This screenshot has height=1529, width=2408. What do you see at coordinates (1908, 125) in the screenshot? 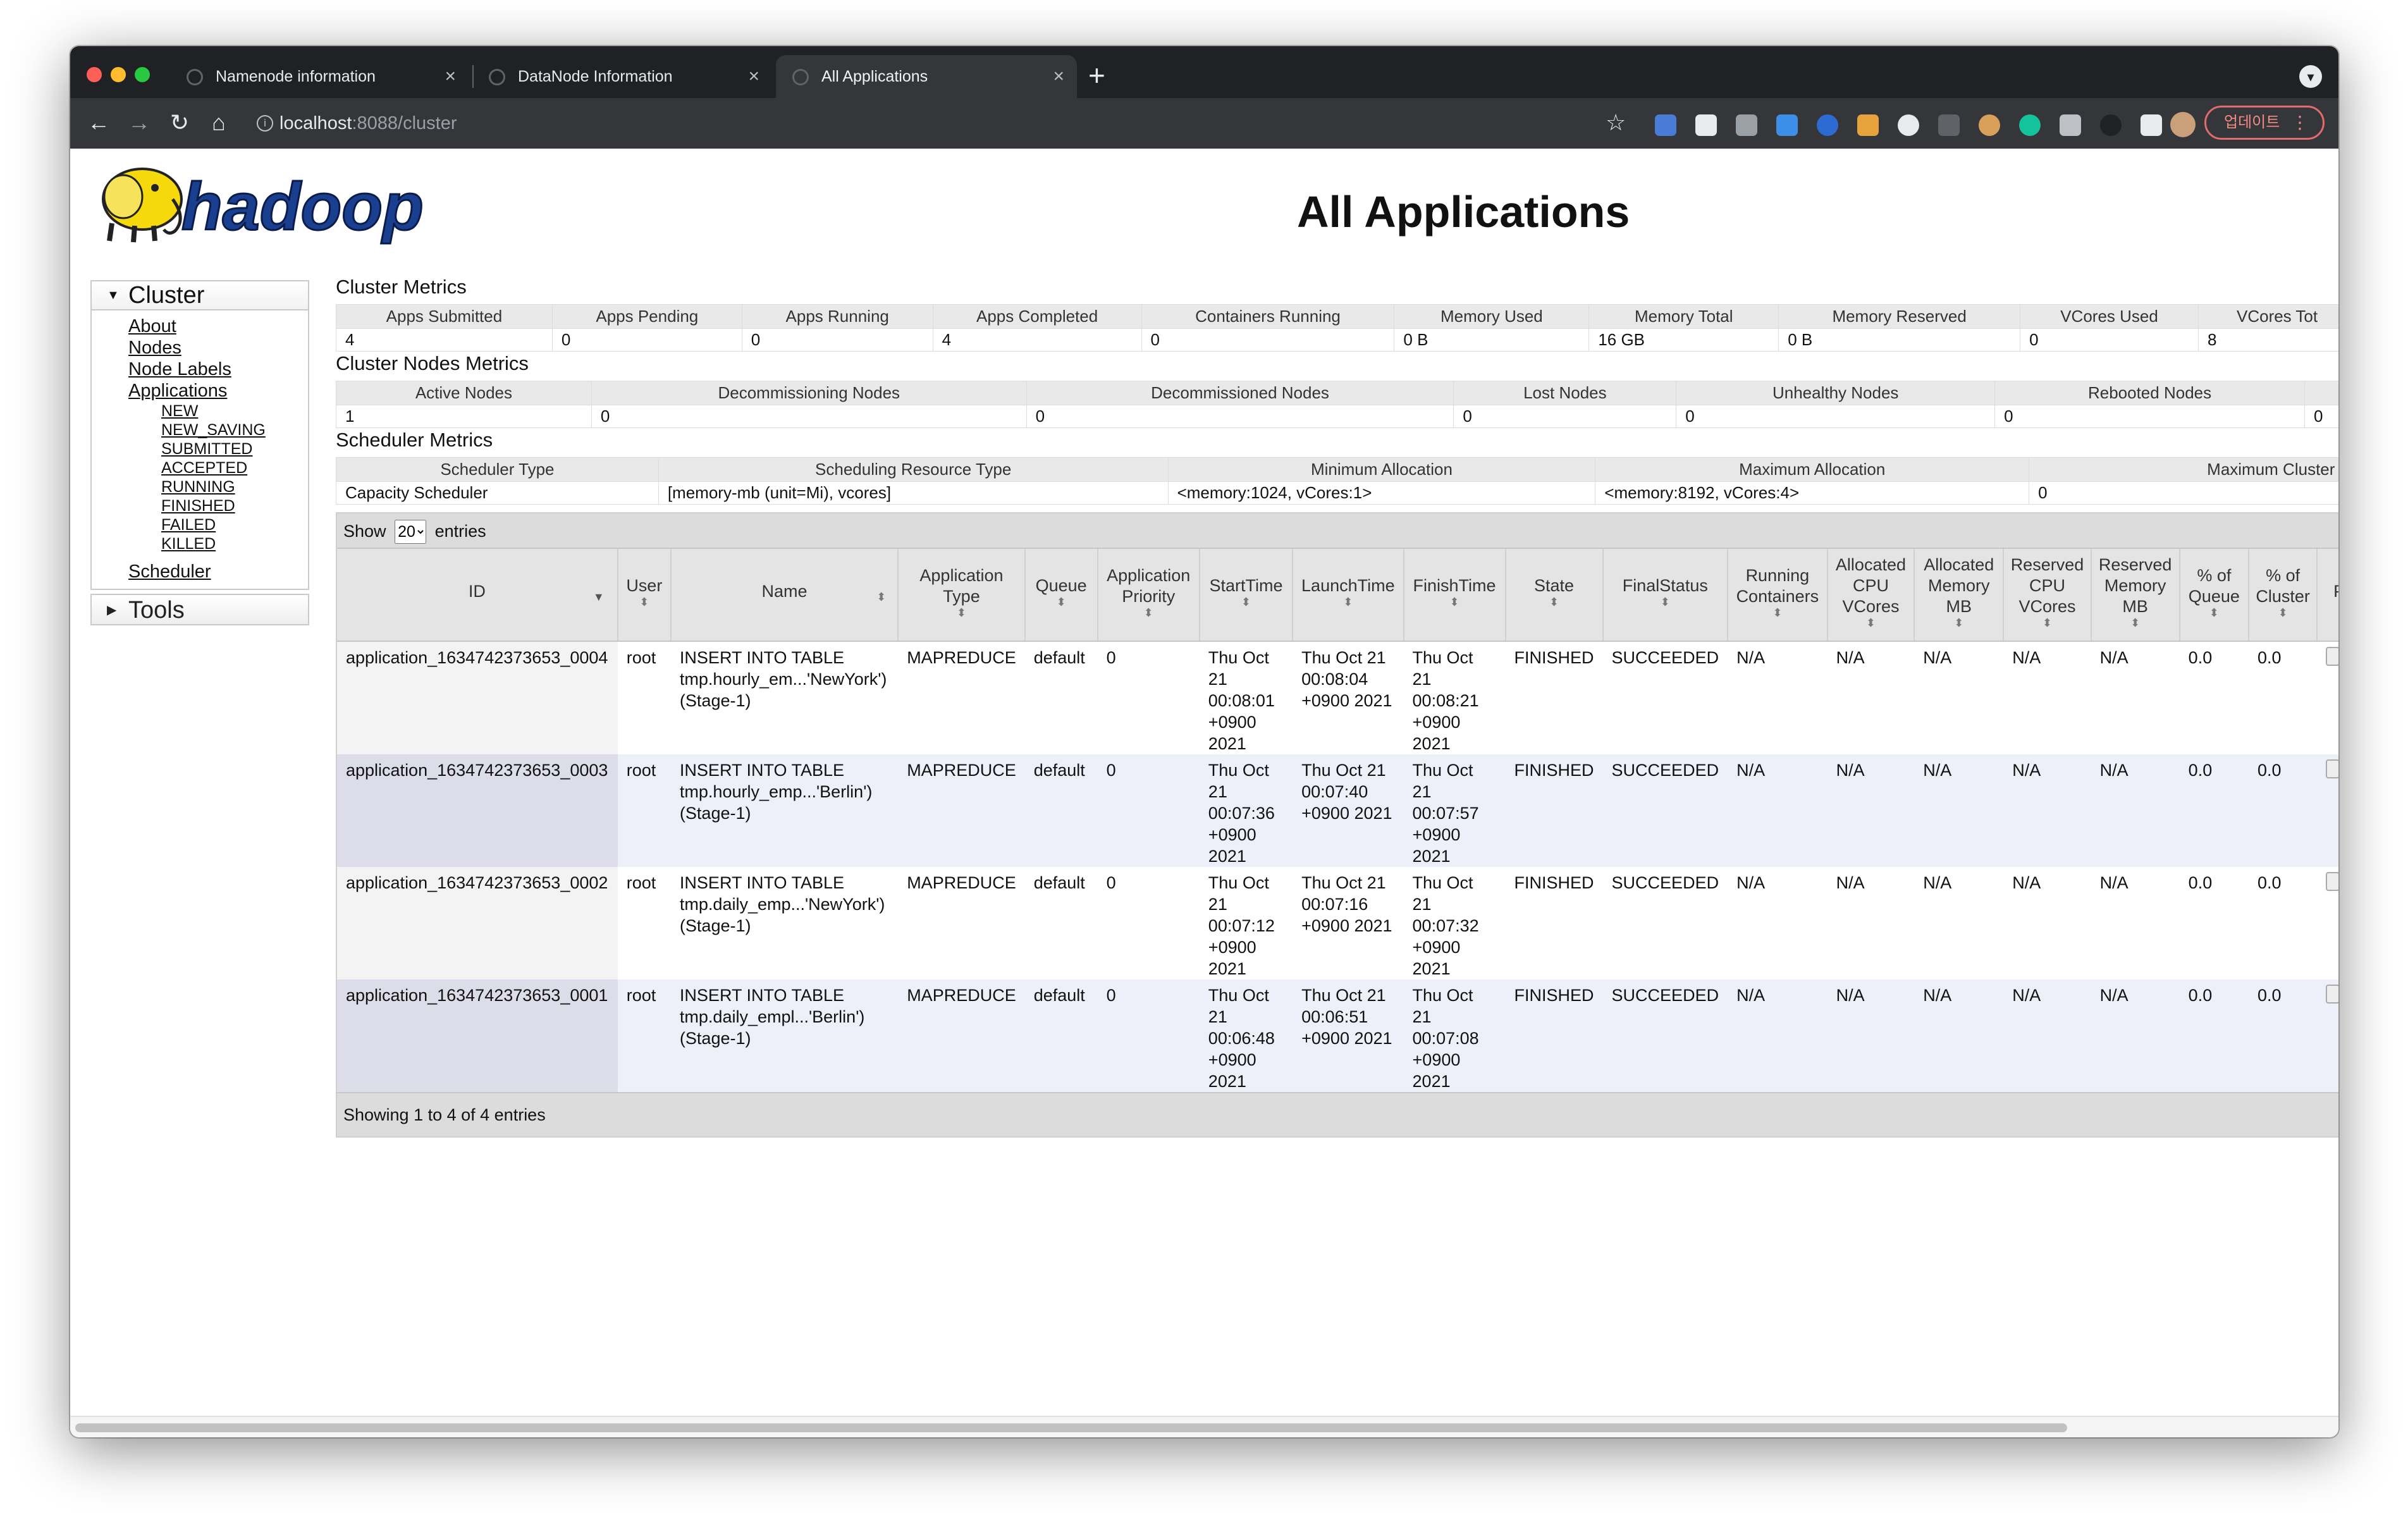
I see `dashboard-extension-icon` at bounding box center [1908, 125].